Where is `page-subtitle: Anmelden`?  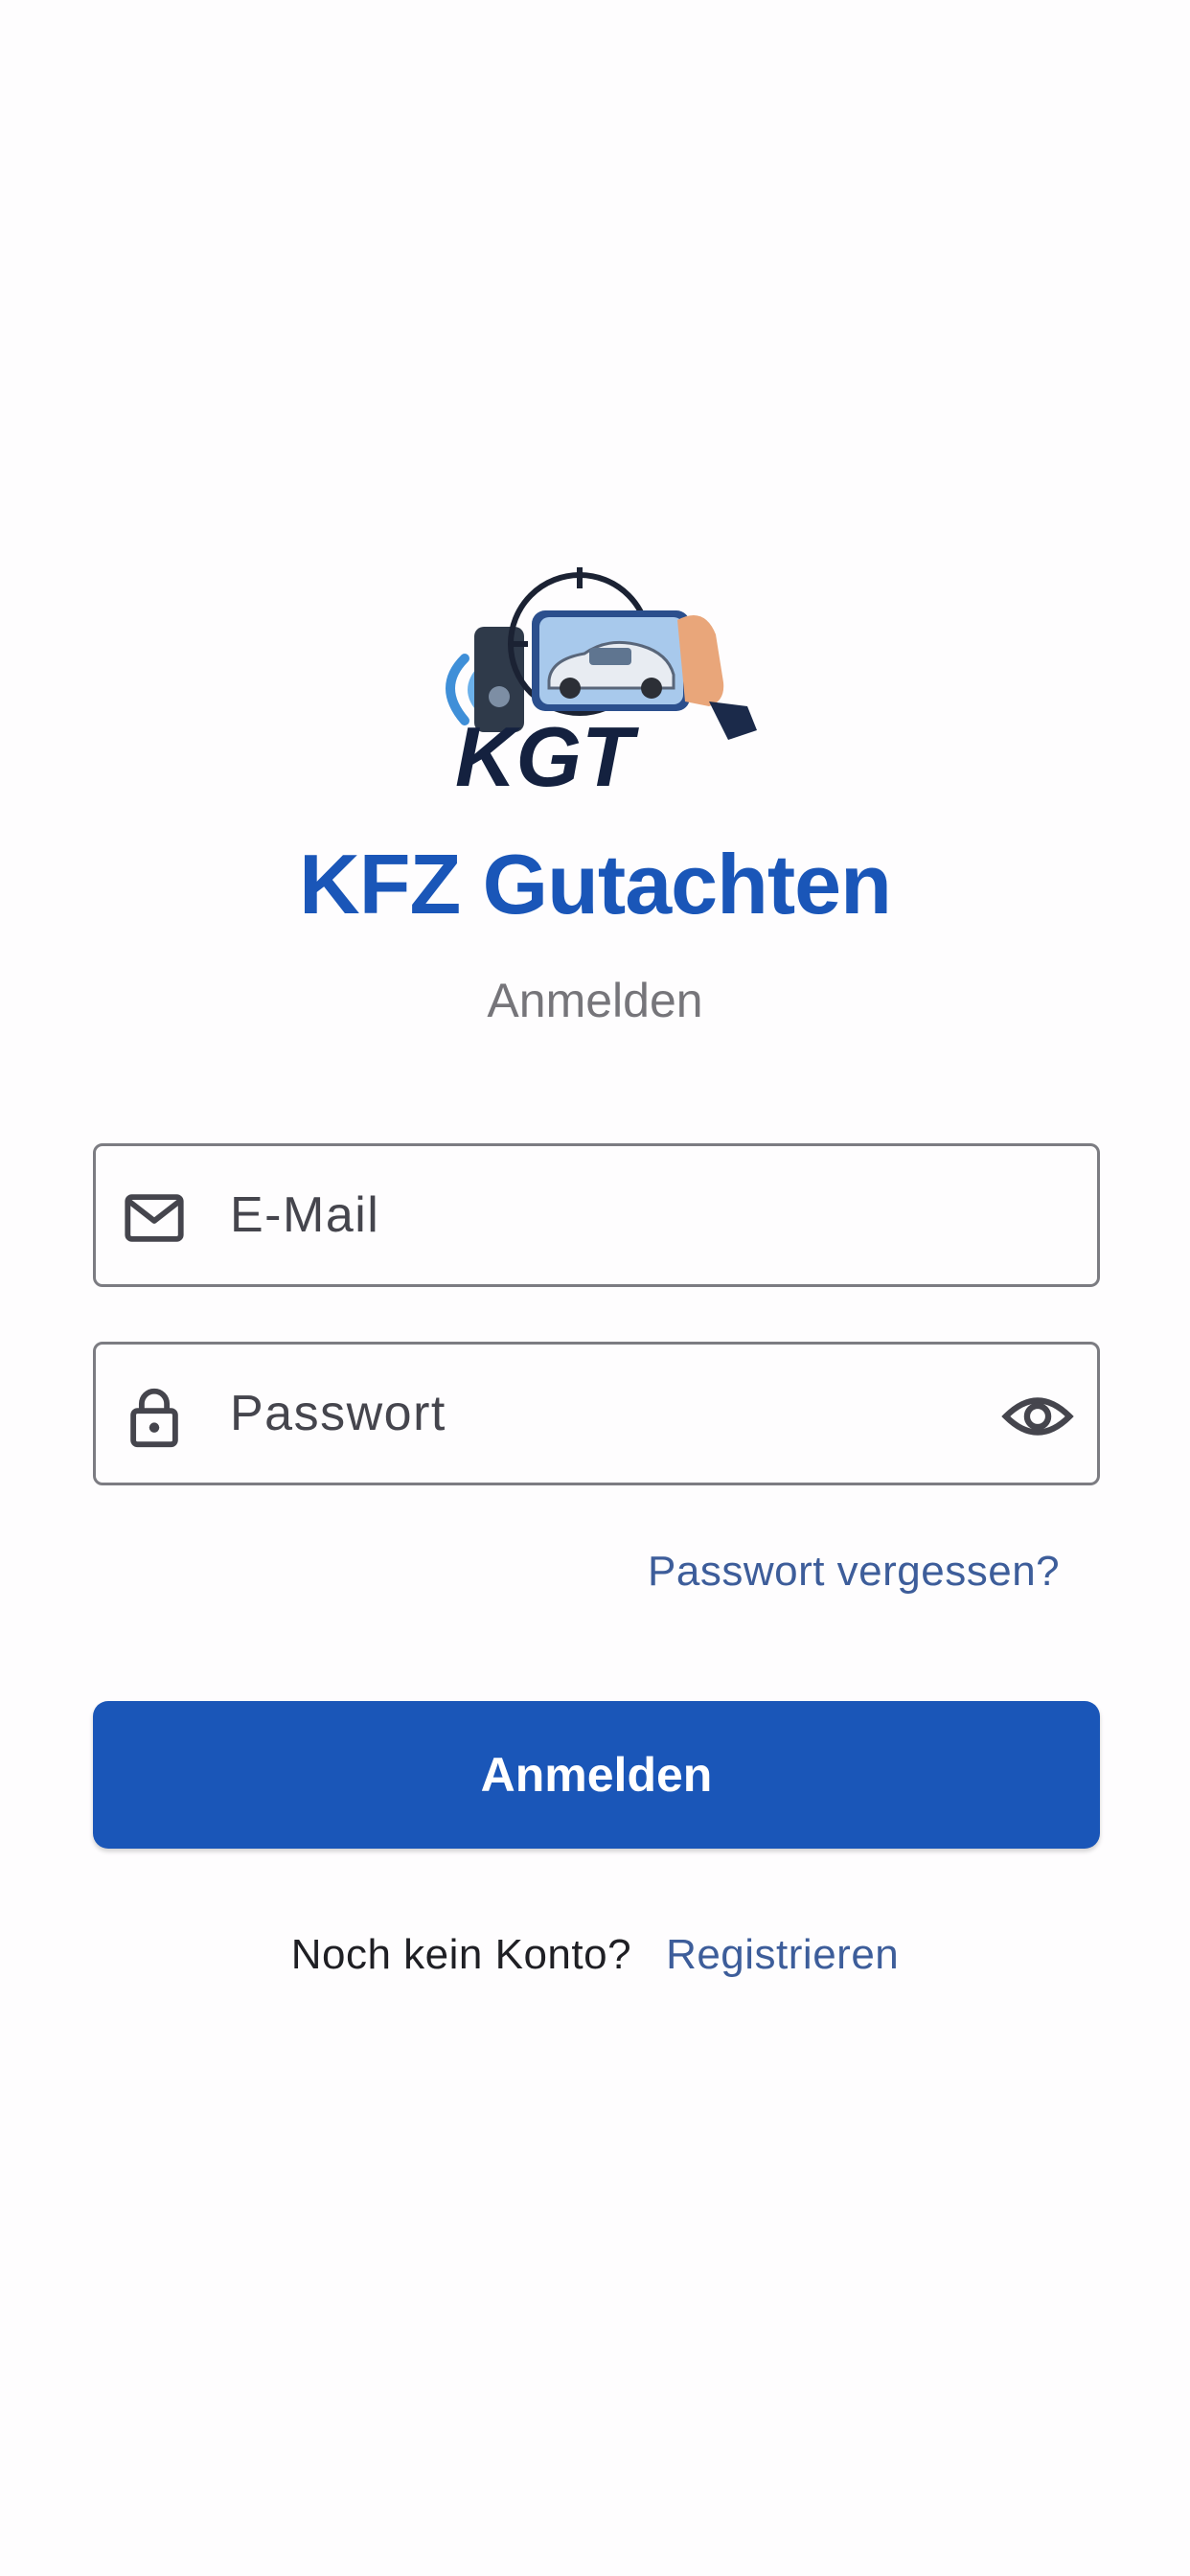 page-subtitle: Anmelden is located at coordinates (595, 1000).